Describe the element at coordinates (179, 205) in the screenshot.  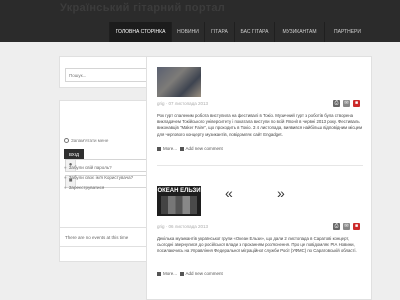
I see `band-photo` at that location.